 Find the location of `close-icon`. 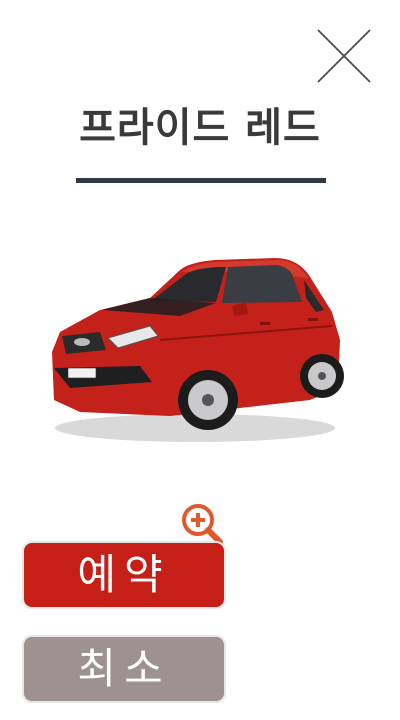

close-icon is located at coordinates (344, 56).